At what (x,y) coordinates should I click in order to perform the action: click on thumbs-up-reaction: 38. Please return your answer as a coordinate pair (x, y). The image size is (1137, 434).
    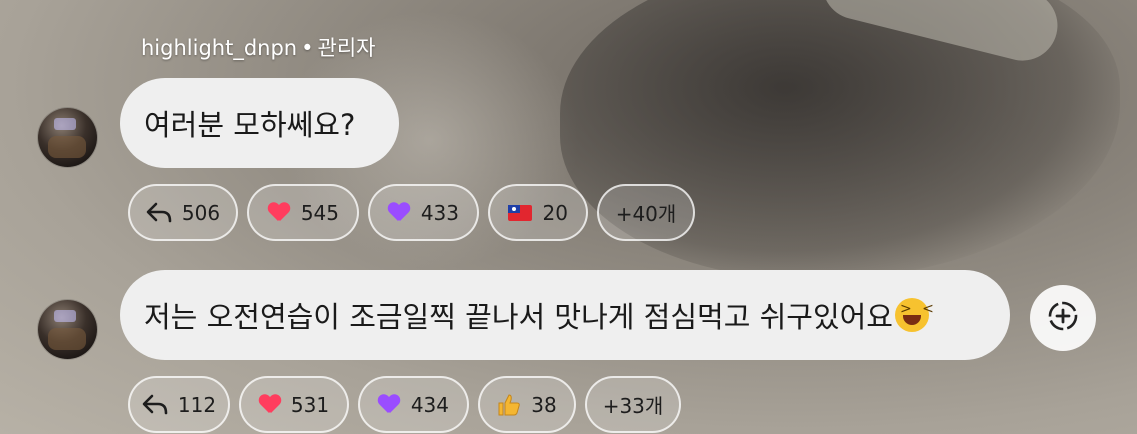
    Looking at the image, I should click on (527, 404).